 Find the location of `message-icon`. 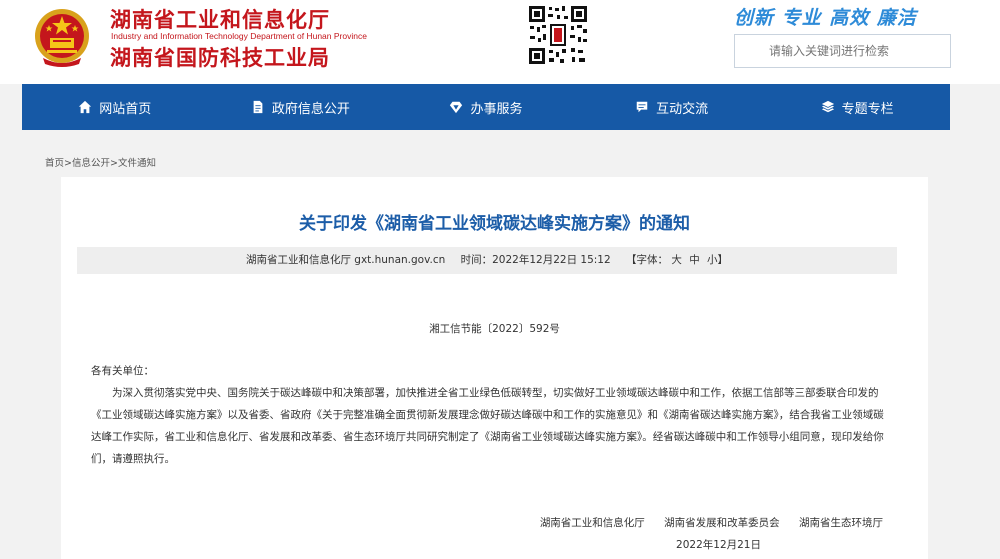

message-icon is located at coordinates (642, 107).